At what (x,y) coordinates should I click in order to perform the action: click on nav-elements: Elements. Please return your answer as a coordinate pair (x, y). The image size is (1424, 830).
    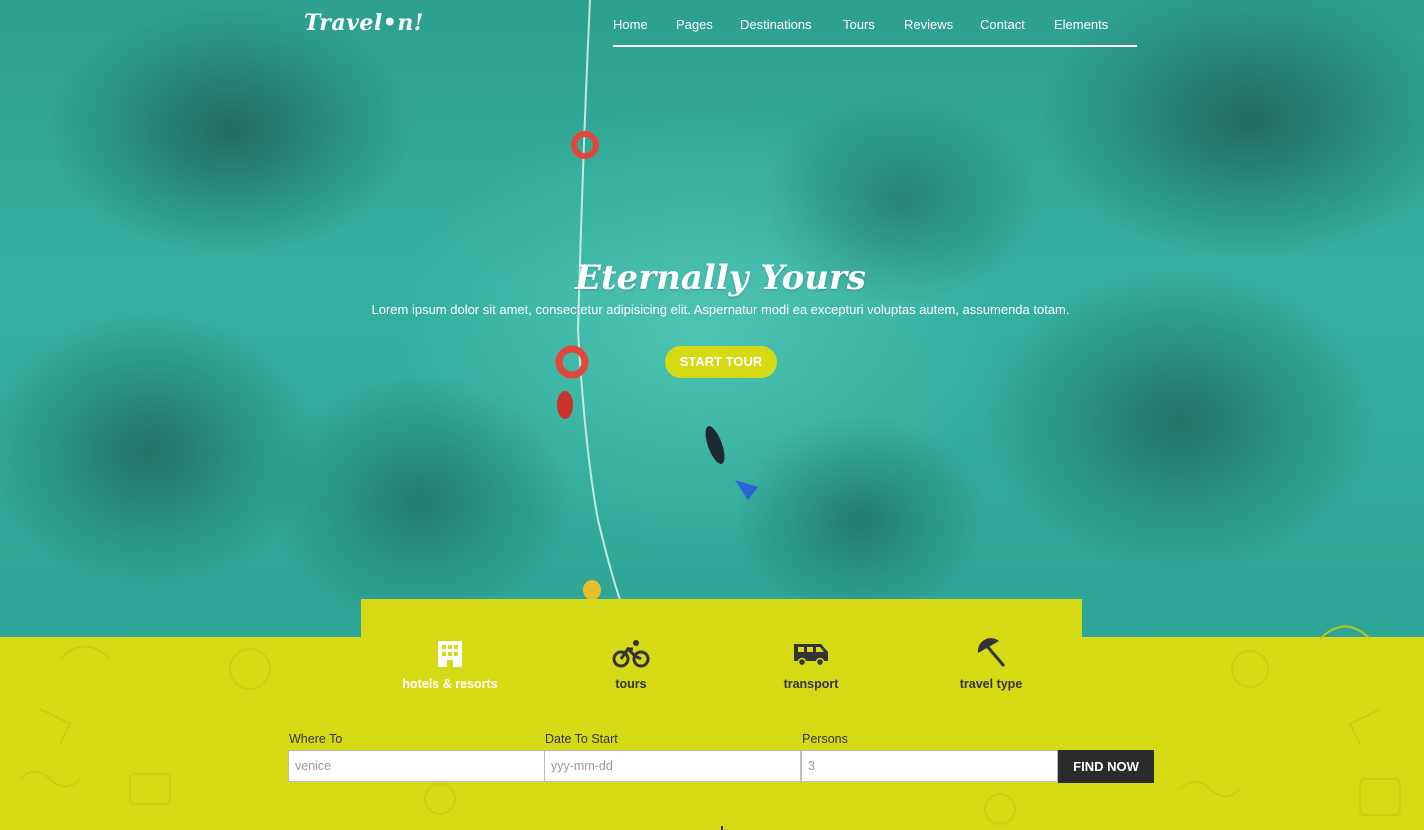
    Looking at the image, I should click on (1081, 24).